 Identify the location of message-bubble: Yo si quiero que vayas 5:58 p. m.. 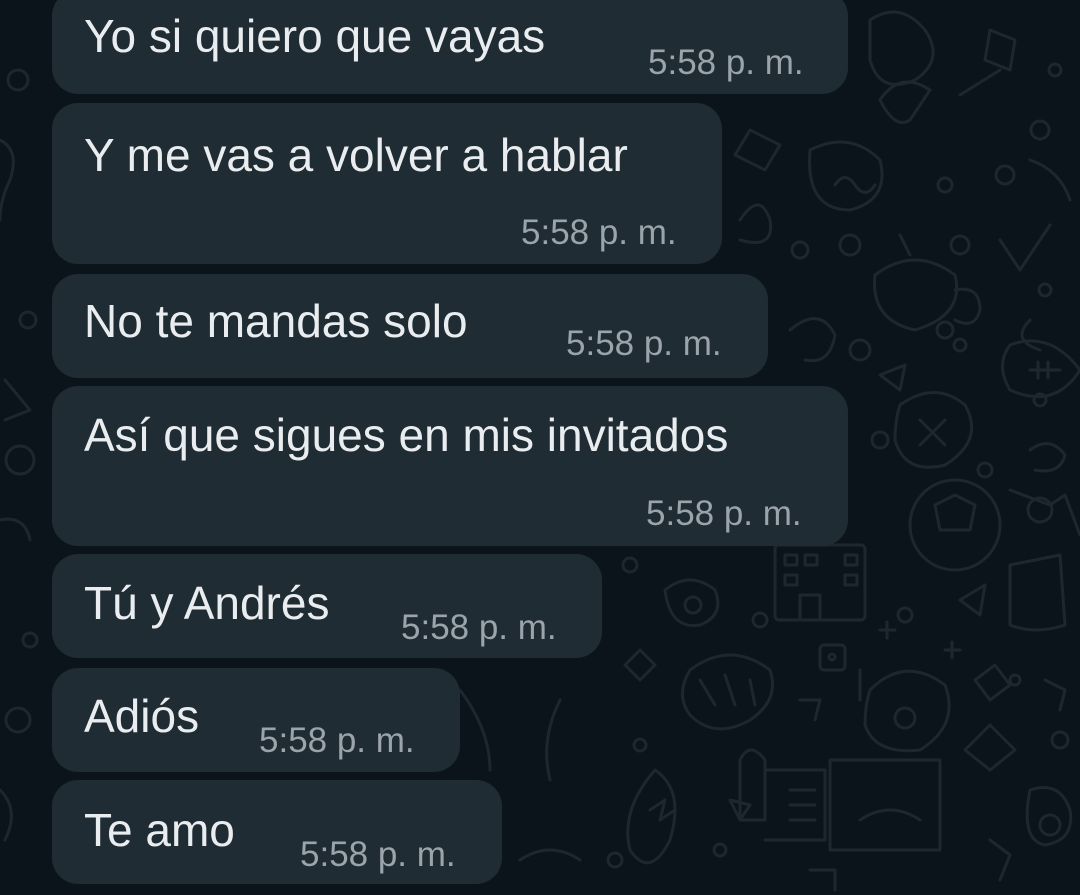
(450, 47).